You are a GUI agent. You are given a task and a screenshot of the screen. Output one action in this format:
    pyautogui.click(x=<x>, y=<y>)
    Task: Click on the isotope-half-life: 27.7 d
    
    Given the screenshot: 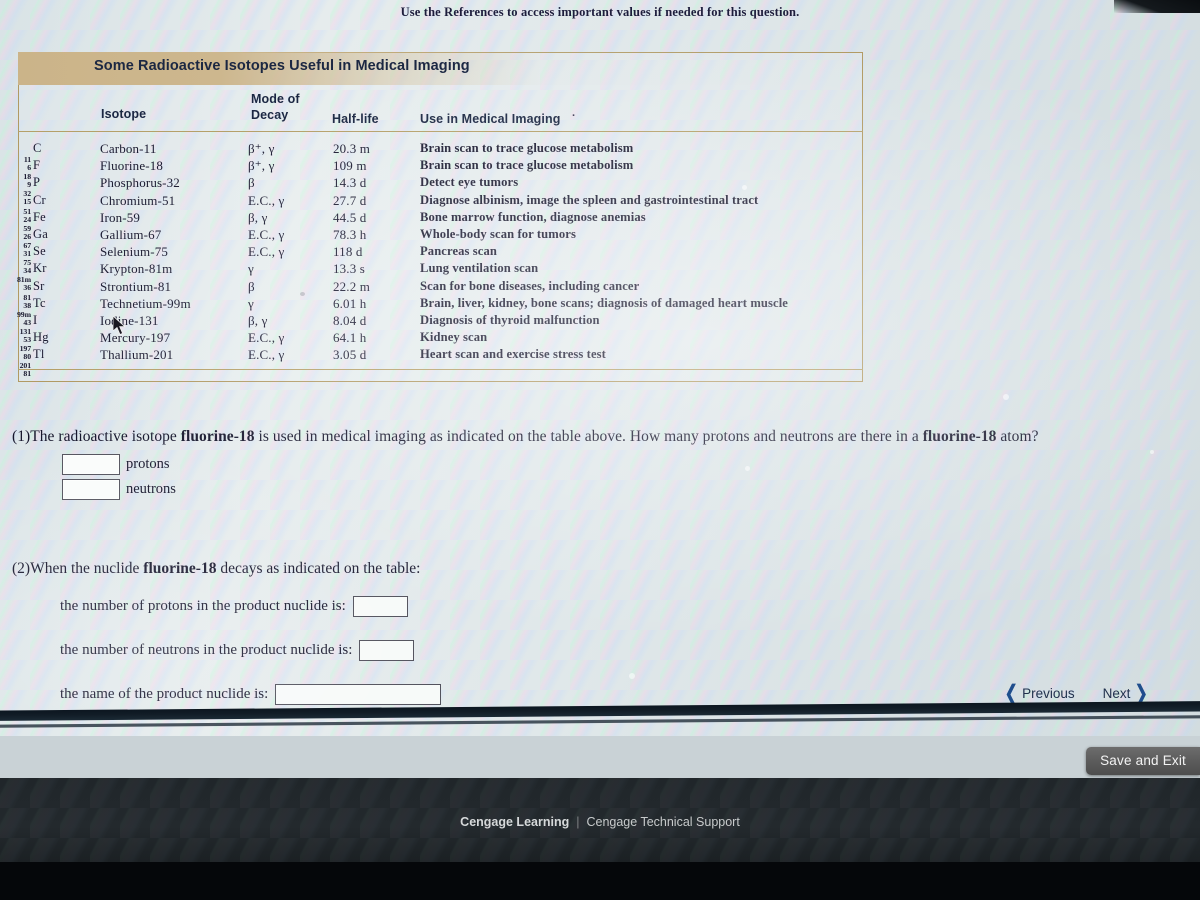 What is the action you would take?
    pyautogui.click(x=350, y=200)
    